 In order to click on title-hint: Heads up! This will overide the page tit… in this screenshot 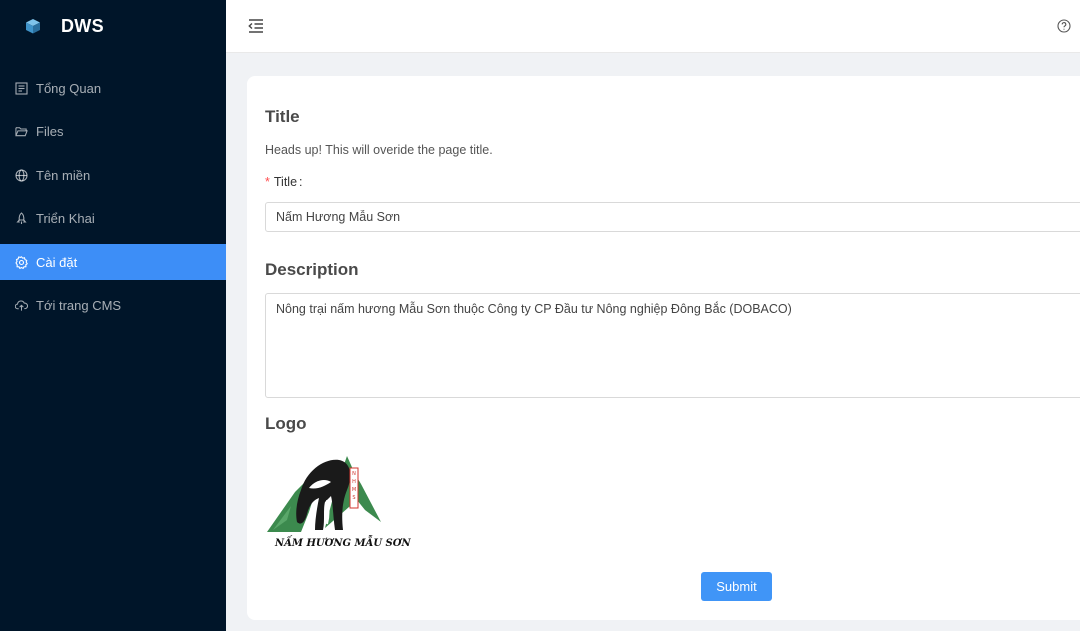, I will do `click(379, 150)`.